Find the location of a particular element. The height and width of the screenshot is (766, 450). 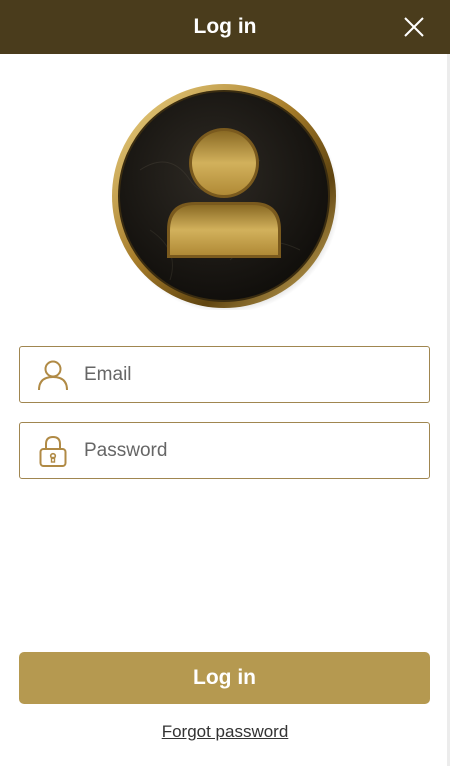

email-field is located at coordinates (224, 374).